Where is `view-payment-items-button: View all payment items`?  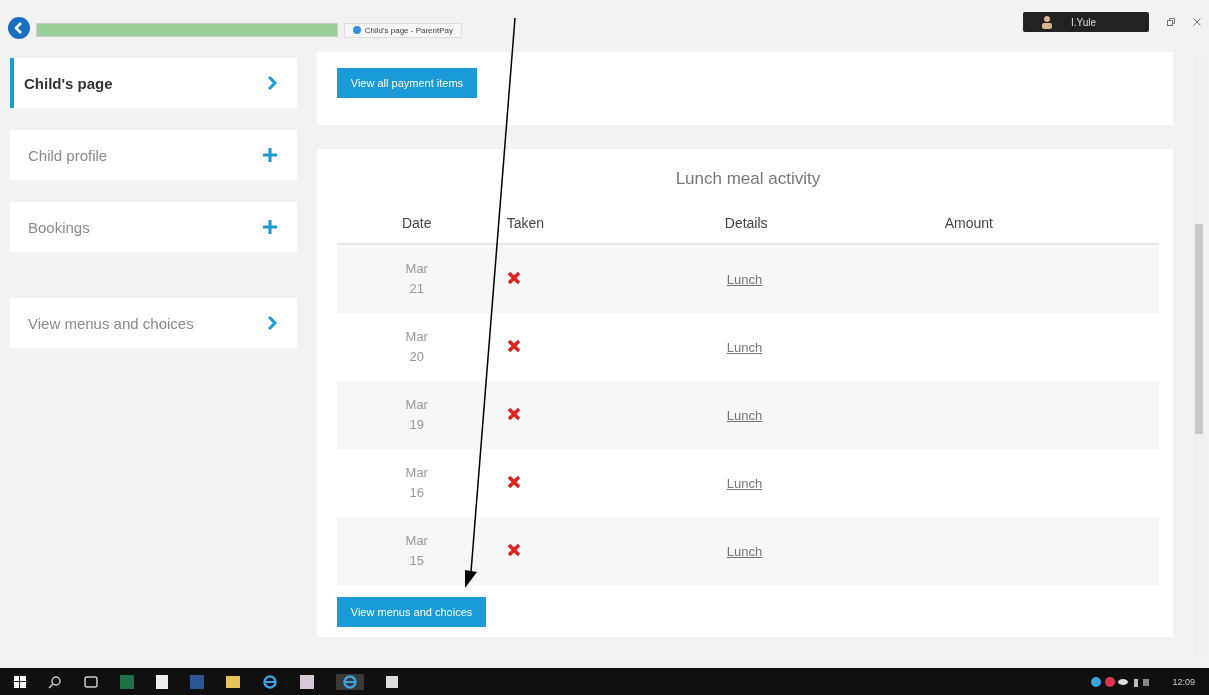 view-payment-items-button: View all payment items is located at coordinates (407, 83).